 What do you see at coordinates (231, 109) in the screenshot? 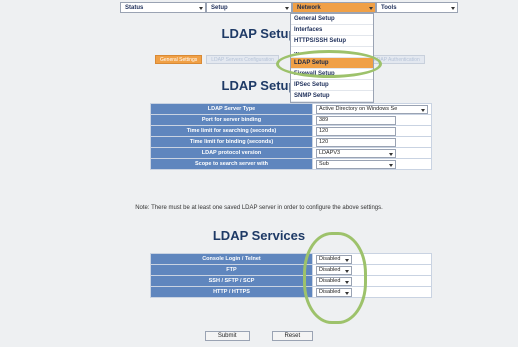
I see `setting-label: LDAP Server Type` at bounding box center [231, 109].